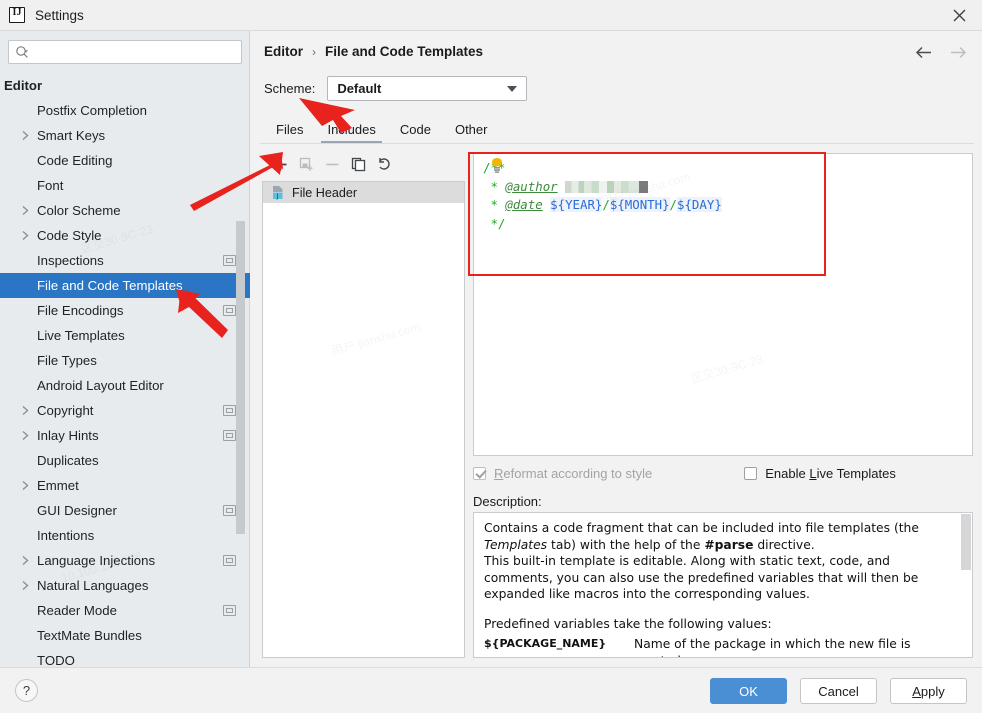 The width and height of the screenshot is (982, 713). What do you see at coordinates (67, 360) in the screenshot?
I see `sidebar-item-label: File Types` at bounding box center [67, 360].